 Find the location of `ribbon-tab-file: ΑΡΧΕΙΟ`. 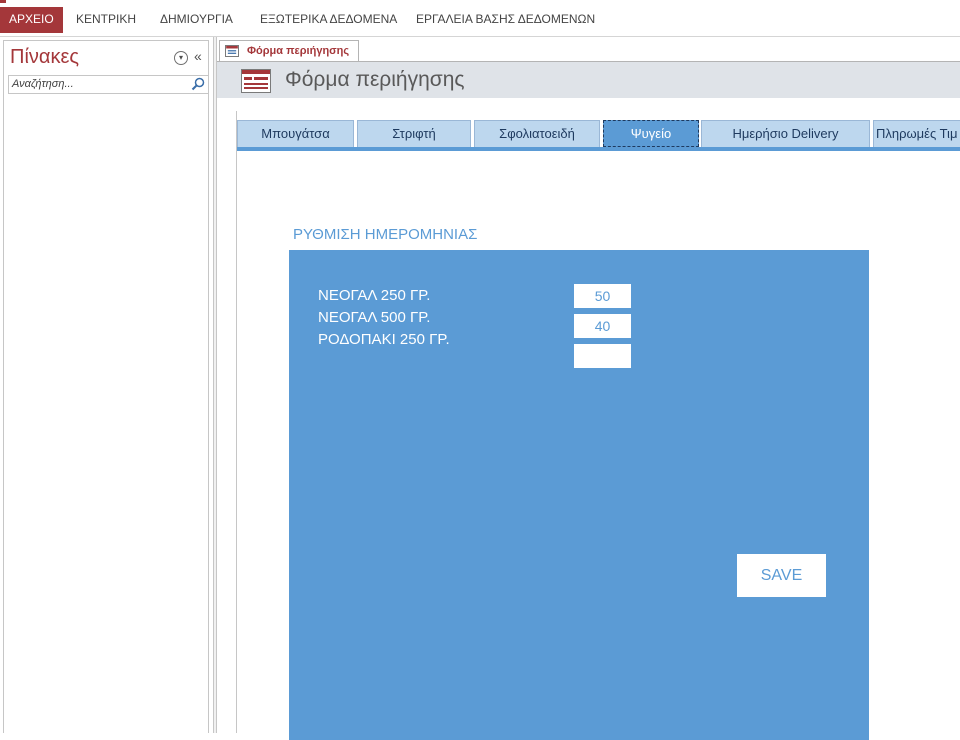

ribbon-tab-file: ΑΡΧΕΙΟ is located at coordinates (31, 20).